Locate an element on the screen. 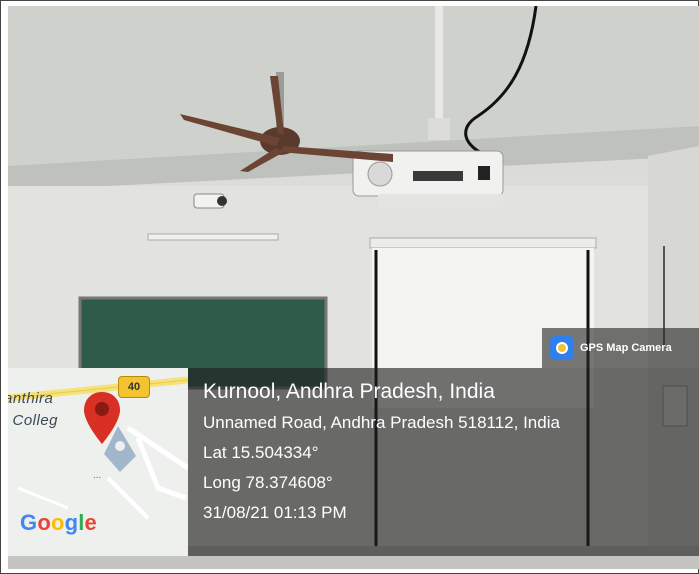  datetime-line: 31/08/21 01:13 PM is located at coordinates (275, 512).